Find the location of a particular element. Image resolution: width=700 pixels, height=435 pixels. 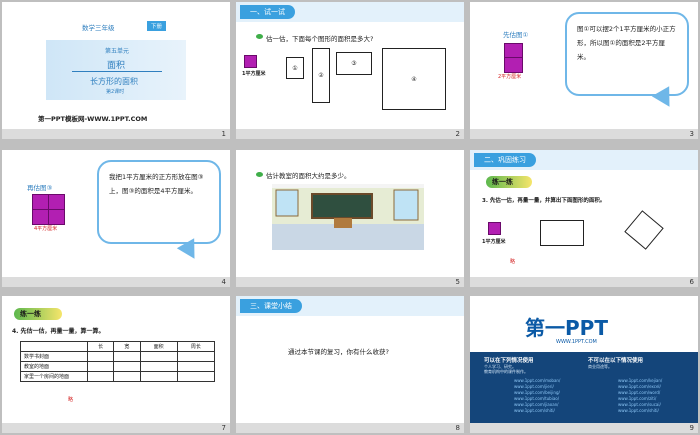

shape-2: ② is located at coordinates (321, 75).